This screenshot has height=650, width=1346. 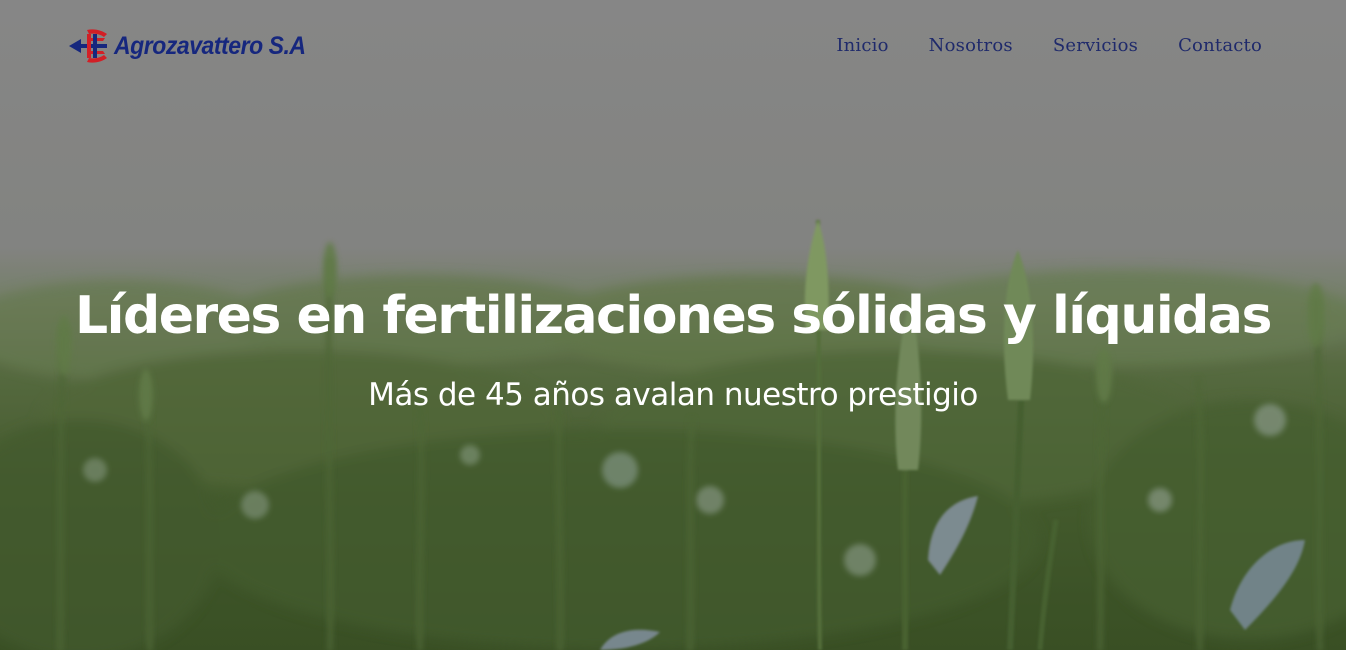 What do you see at coordinates (971, 46) in the screenshot?
I see `nav-item-nosotros: Nosotros` at bounding box center [971, 46].